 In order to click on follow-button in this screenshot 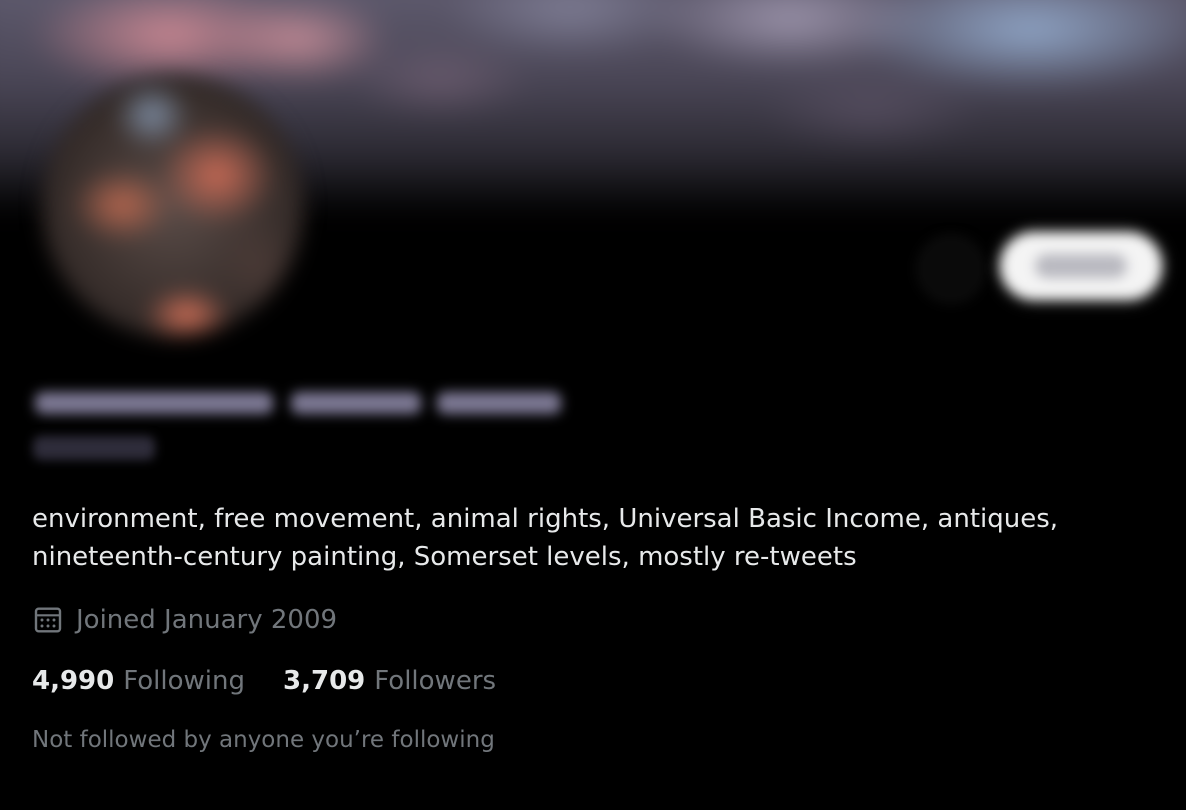, I will do `click(1081, 266)`.